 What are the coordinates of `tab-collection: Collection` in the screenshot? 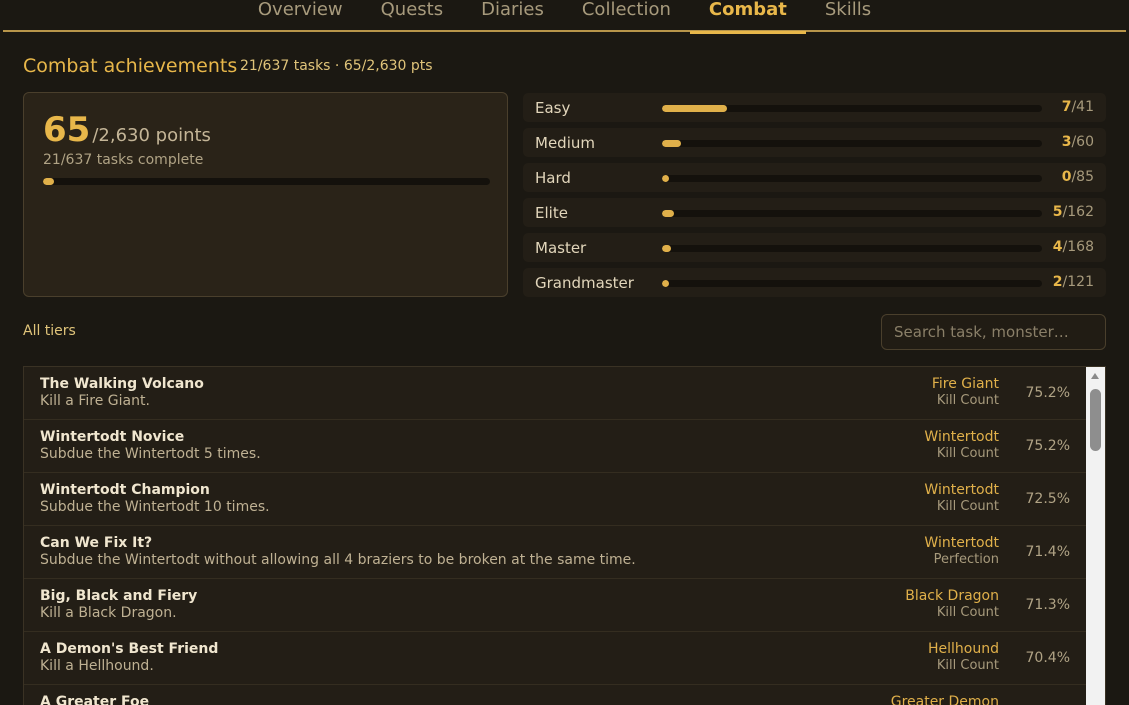 It's located at (626, 16).